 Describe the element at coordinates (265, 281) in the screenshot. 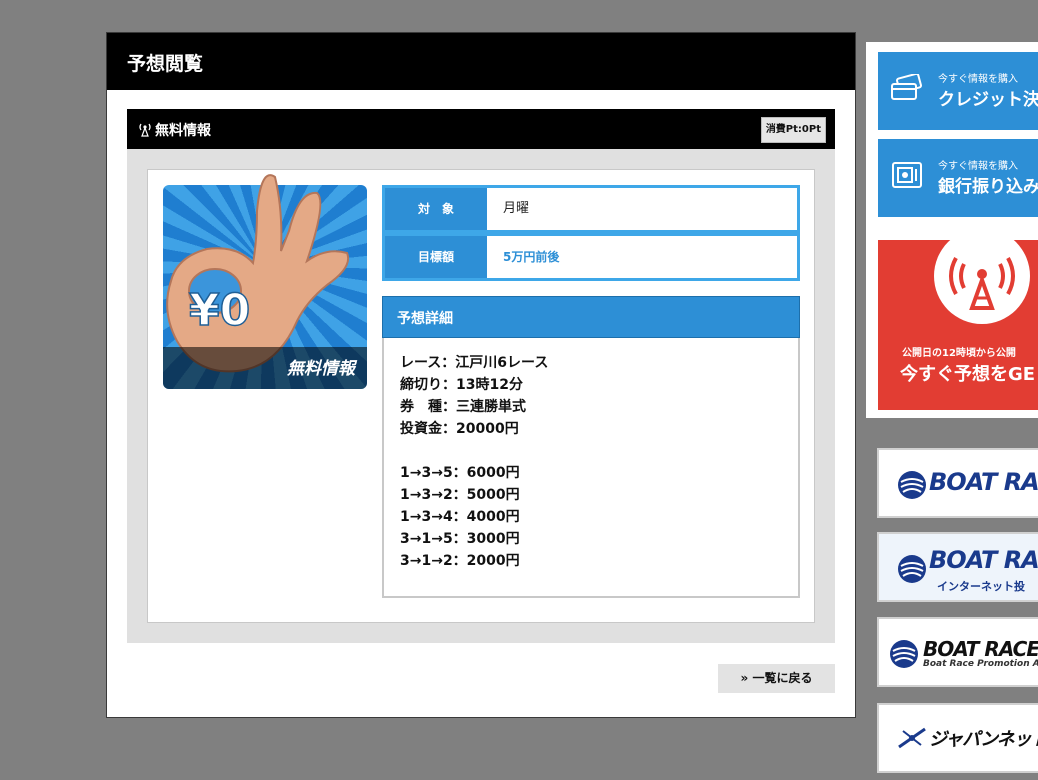

I see `free-info-image: ¥0 無料情報` at that location.